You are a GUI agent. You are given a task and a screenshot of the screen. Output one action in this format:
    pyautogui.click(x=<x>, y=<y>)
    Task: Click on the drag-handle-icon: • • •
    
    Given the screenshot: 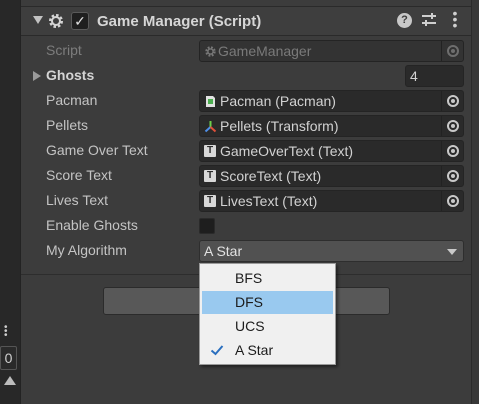 What is the action you would take?
    pyautogui.click(x=6, y=332)
    